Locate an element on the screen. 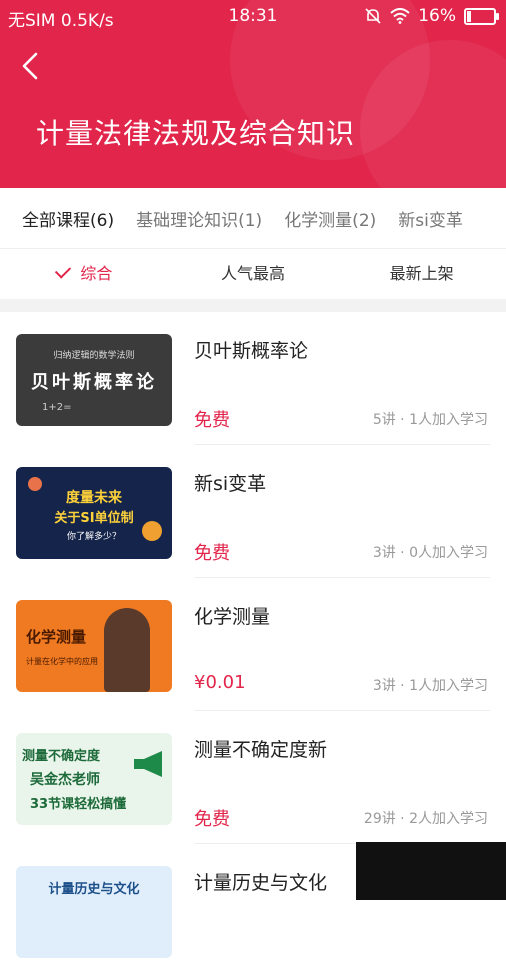 Image resolution: width=506 pixels, height=977 pixels. thumb-subtitle: 计量在化学中的应用 is located at coordinates (62, 661).